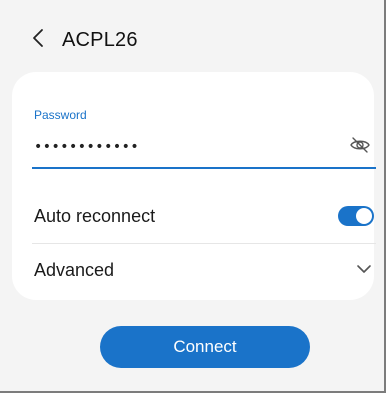  I want to click on eye-off-icon, so click(360, 147).